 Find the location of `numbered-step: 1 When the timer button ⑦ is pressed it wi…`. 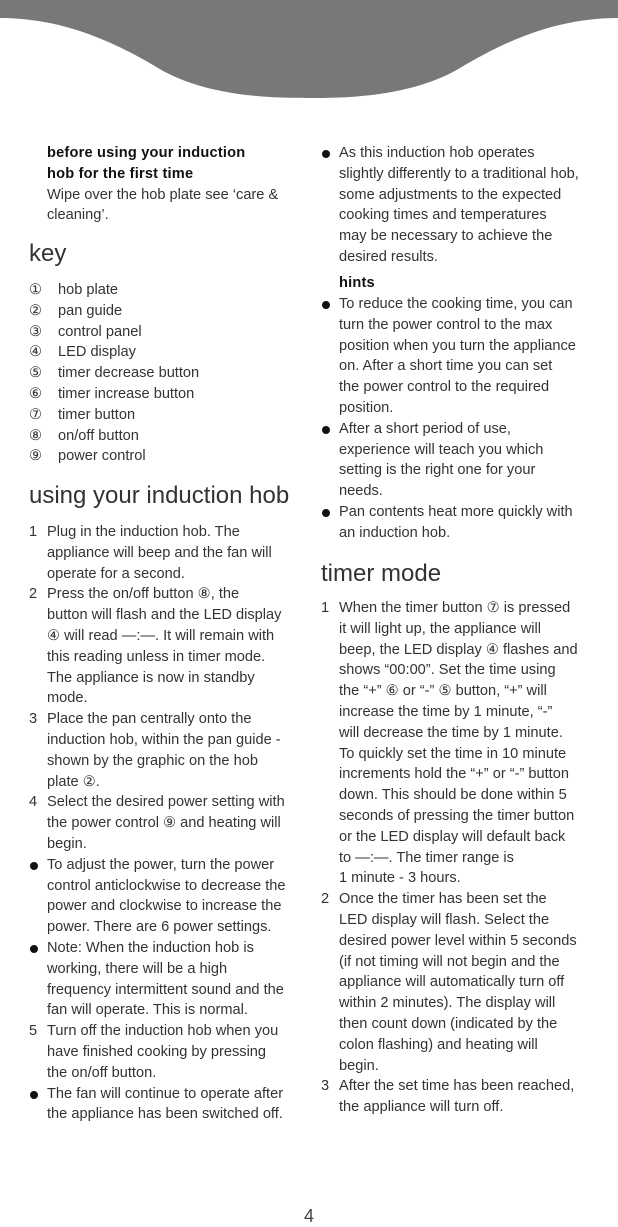

numbered-step: 1 When the timer button ⑦ is pressed it wi… is located at coordinates (461, 743).